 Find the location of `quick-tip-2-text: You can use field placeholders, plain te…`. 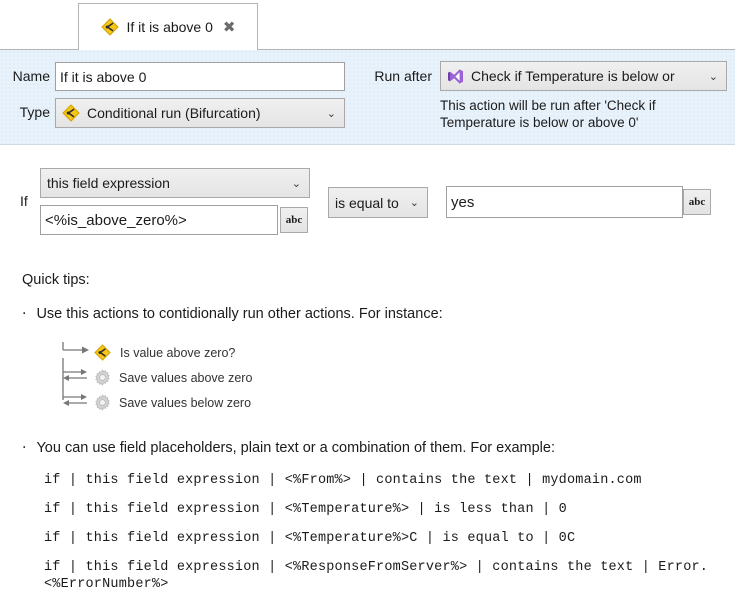

quick-tip-2-text: You can use field placeholders, plain te… is located at coordinates (295, 448).